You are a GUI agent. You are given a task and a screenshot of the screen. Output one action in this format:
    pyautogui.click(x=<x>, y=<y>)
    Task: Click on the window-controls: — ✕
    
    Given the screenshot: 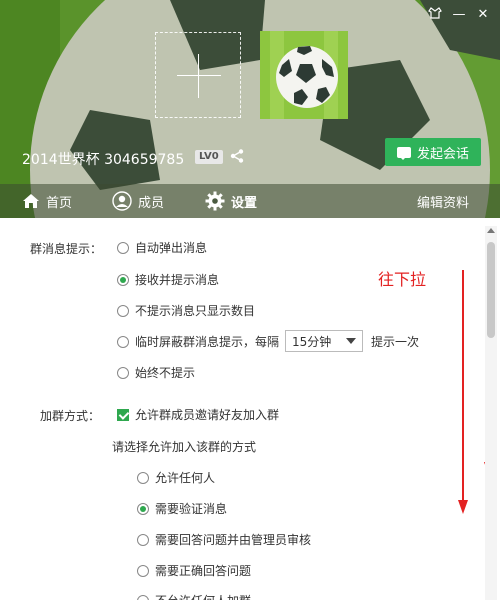 What is the action you would take?
    pyautogui.click(x=459, y=15)
    